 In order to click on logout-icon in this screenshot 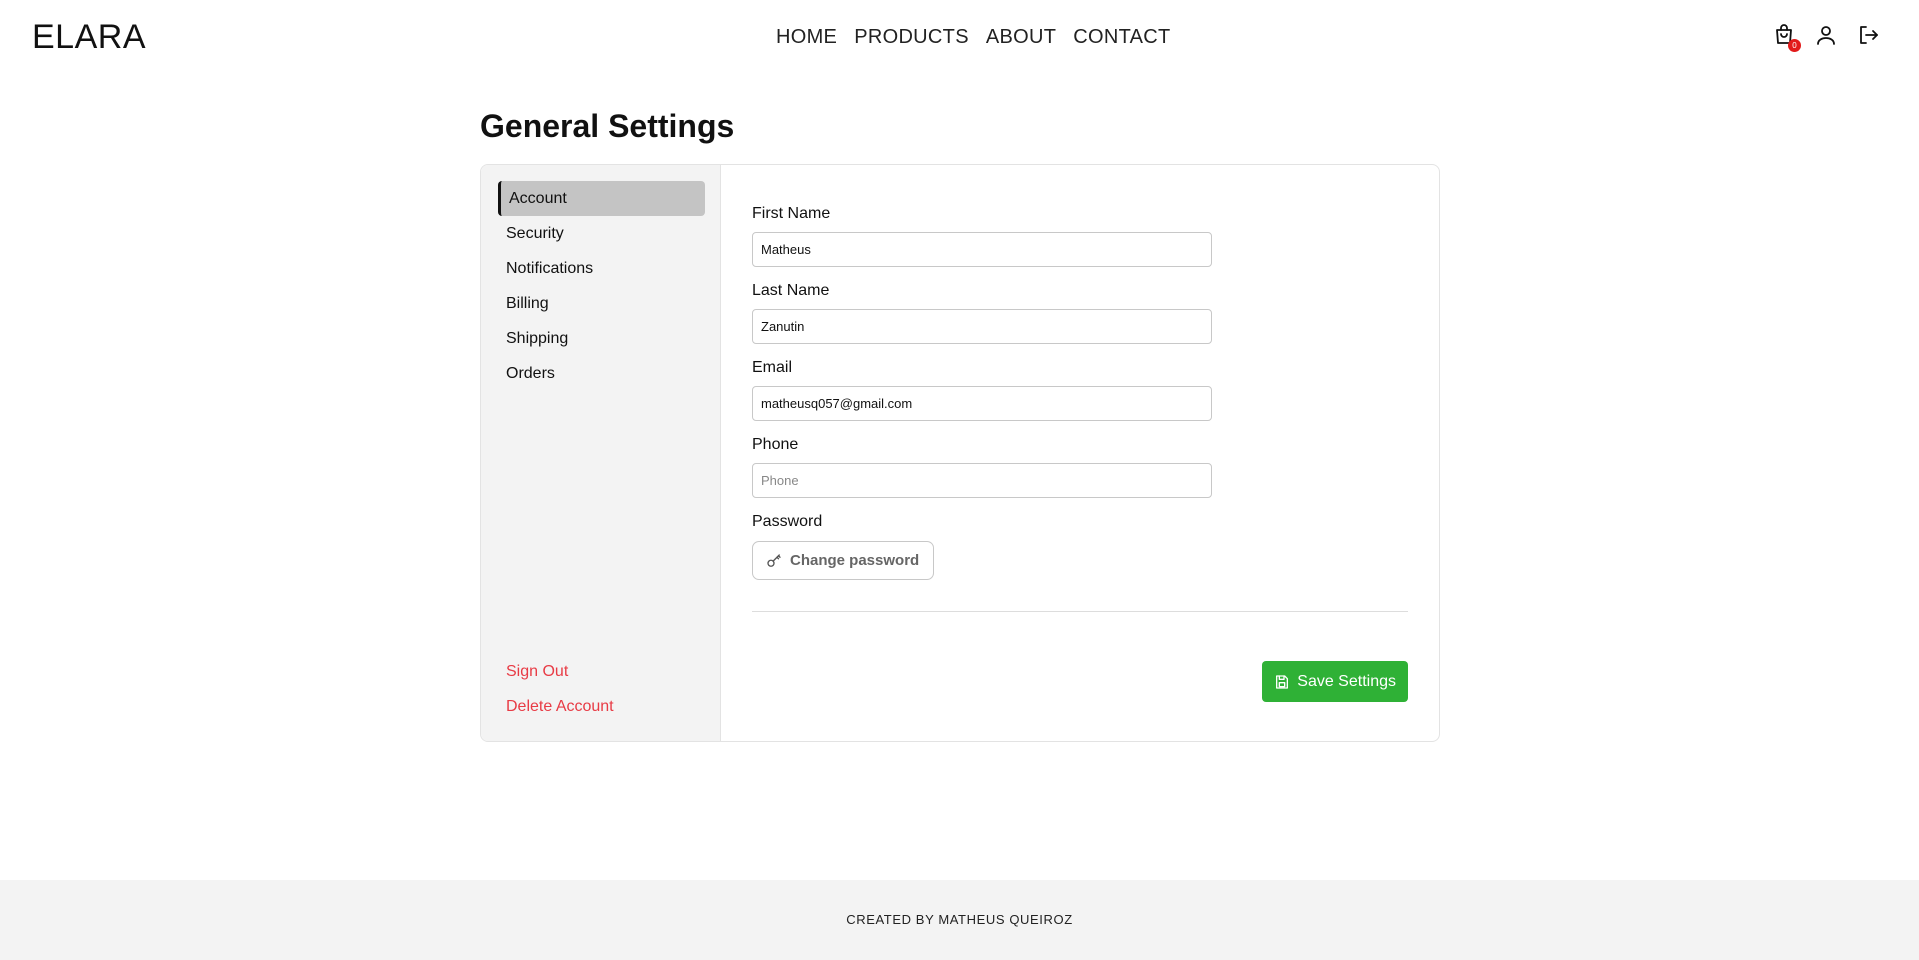, I will do `click(1869, 35)`.